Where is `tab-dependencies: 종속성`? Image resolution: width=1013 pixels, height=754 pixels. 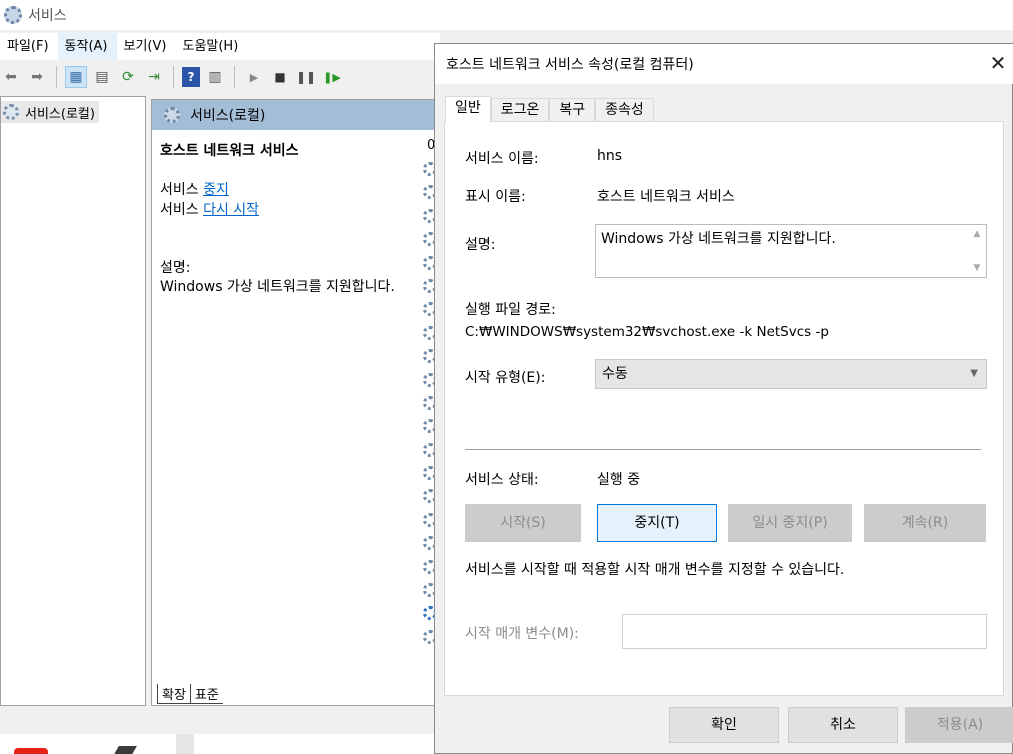 tab-dependencies: 종속성 is located at coordinates (624, 110).